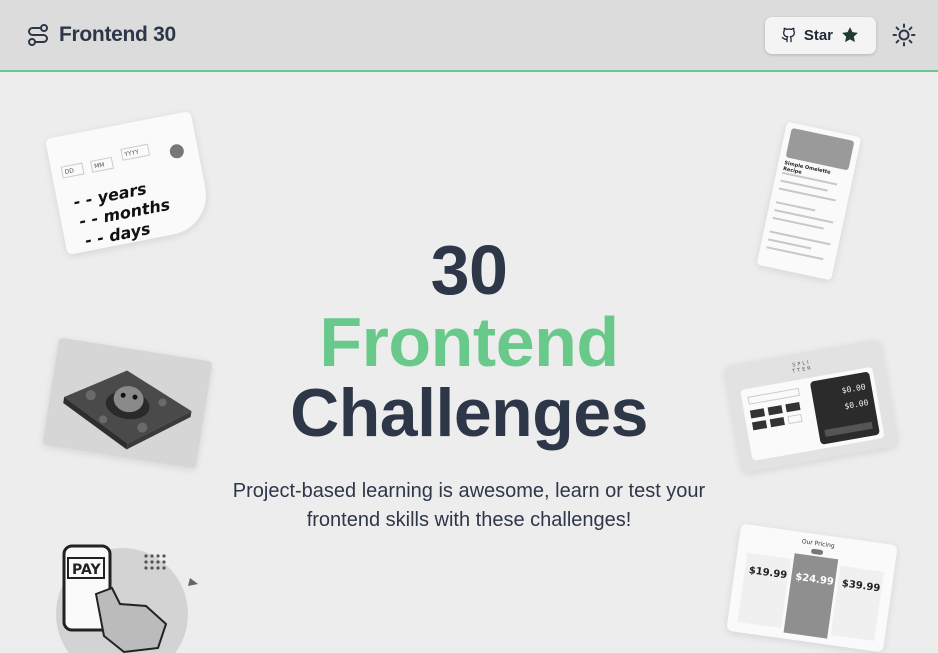  I want to click on master-plan, so click(857, 603).